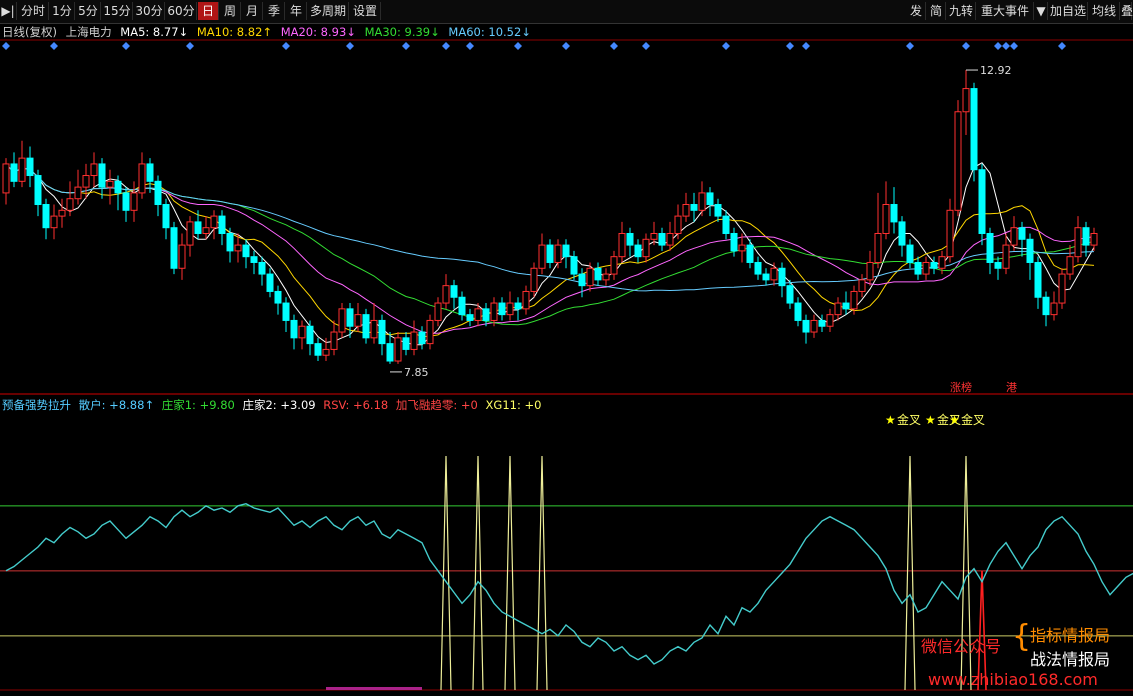  What do you see at coordinates (1022, 636) in the screenshot?
I see `watermark-bracket: {` at bounding box center [1022, 636].